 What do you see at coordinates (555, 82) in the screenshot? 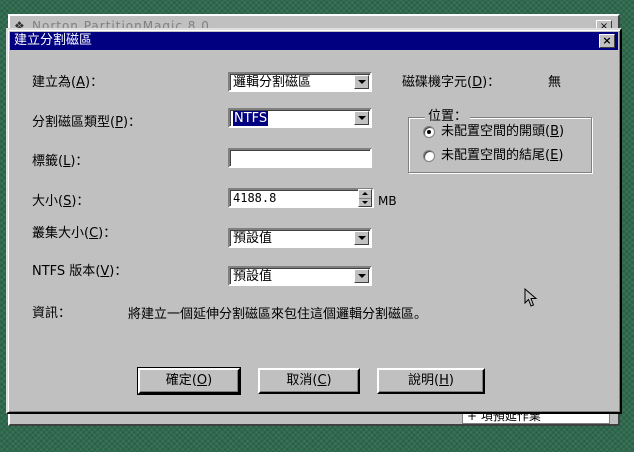
I see `drive-letter-value: 無` at bounding box center [555, 82].